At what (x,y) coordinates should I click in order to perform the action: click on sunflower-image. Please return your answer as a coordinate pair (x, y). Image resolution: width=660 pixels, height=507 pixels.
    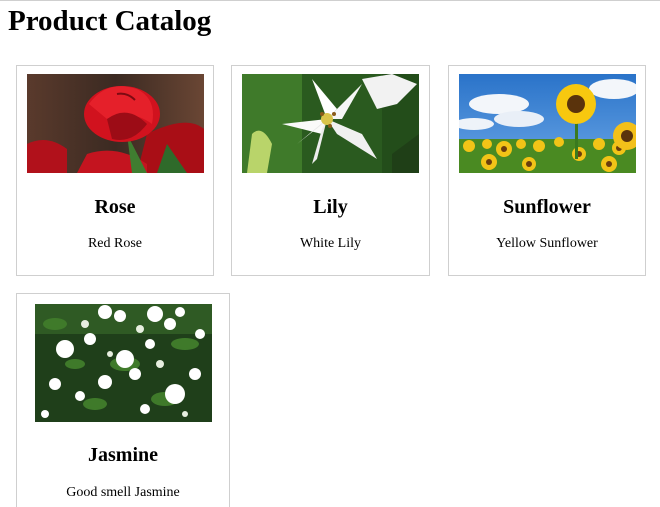
    Looking at the image, I should click on (547, 123).